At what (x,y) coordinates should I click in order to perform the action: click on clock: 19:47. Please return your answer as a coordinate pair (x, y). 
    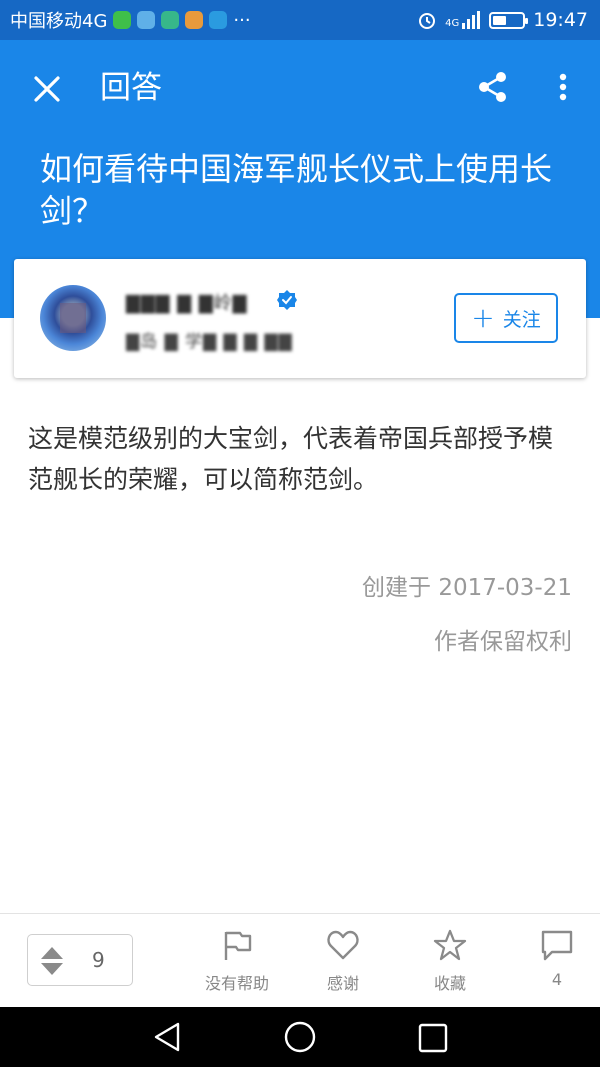
    Looking at the image, I should click on (560, 20).